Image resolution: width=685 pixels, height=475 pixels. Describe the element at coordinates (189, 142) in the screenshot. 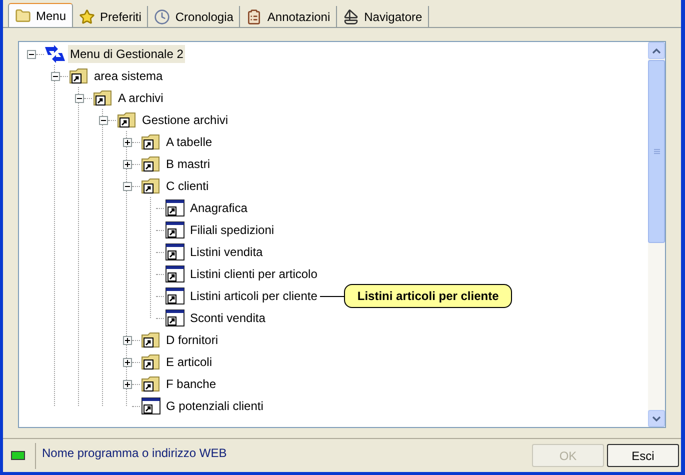

I see `tree-item: A tabelle` at that location.